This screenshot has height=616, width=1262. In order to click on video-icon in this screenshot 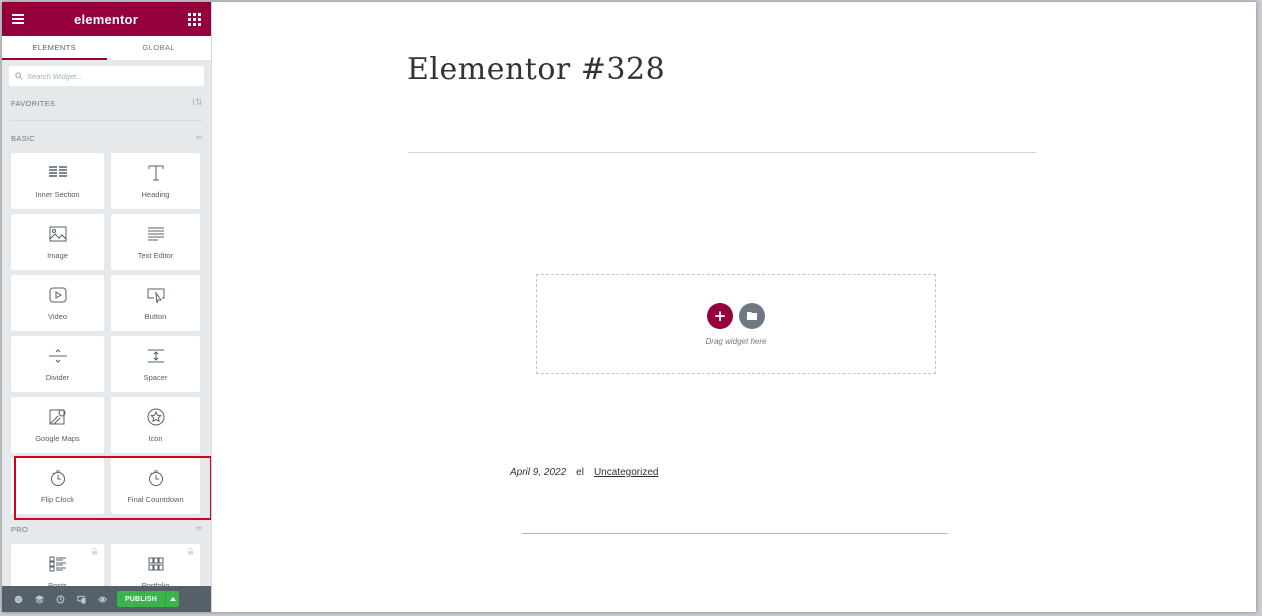, I will do `click(58, 295)`.